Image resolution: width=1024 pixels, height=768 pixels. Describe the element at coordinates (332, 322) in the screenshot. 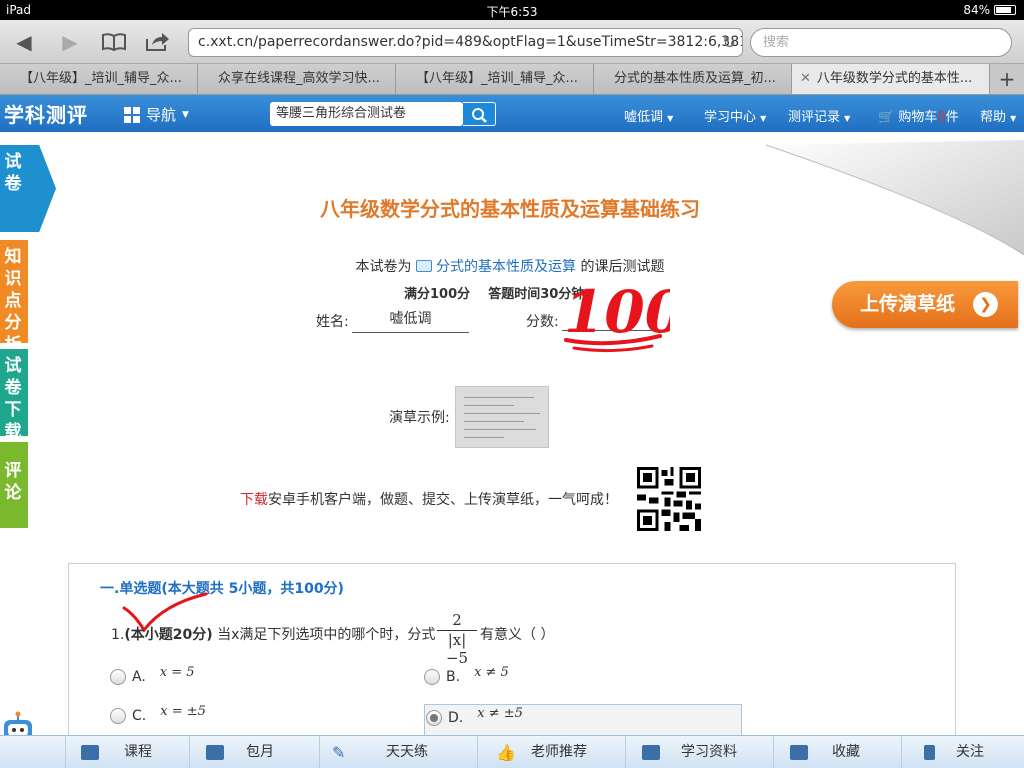

I see `name-label: 姓名:` at that location.